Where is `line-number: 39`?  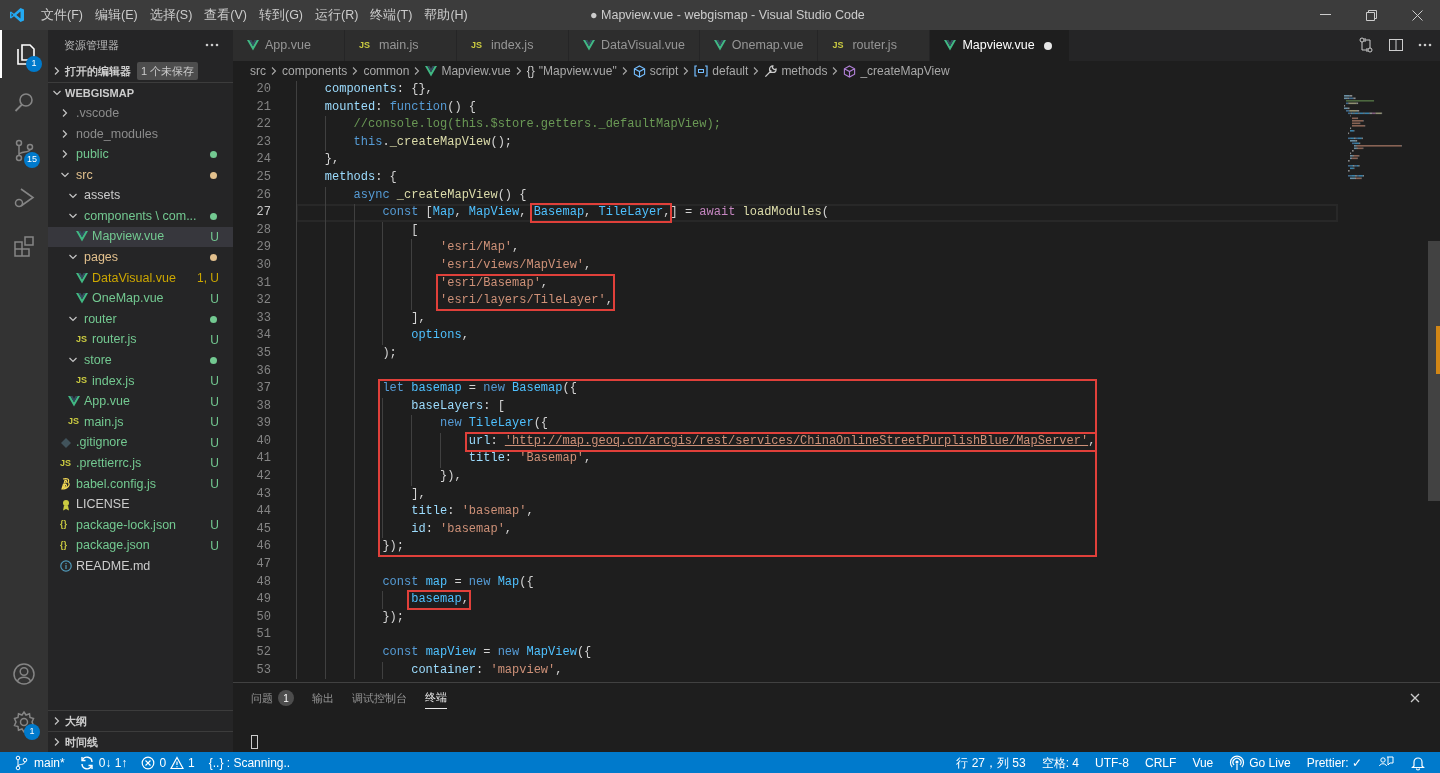 line-number: 39 is located at coordinates (263, 424).